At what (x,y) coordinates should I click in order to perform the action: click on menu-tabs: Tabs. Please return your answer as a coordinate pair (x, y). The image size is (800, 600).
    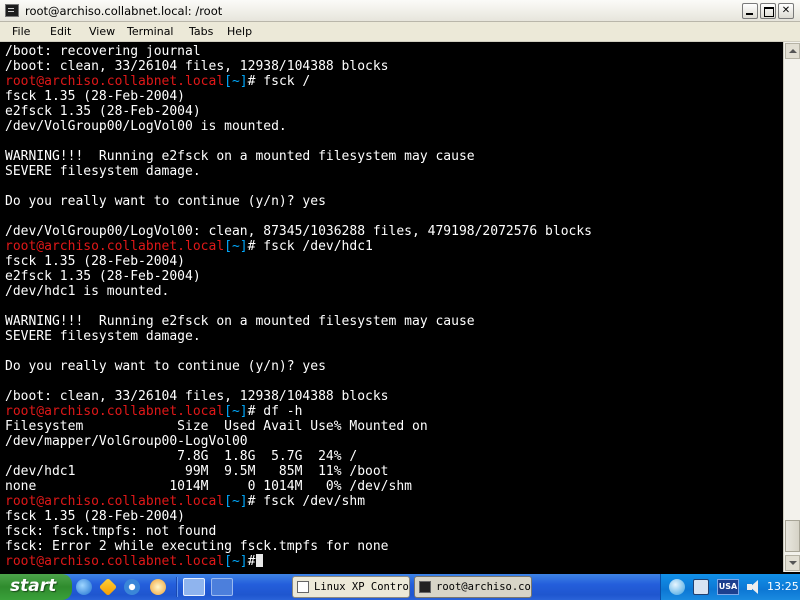
    Looking at the image, I should click on (201, 31).